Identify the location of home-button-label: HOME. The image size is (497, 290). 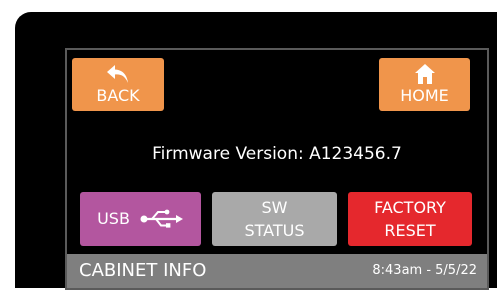
(424, 95).